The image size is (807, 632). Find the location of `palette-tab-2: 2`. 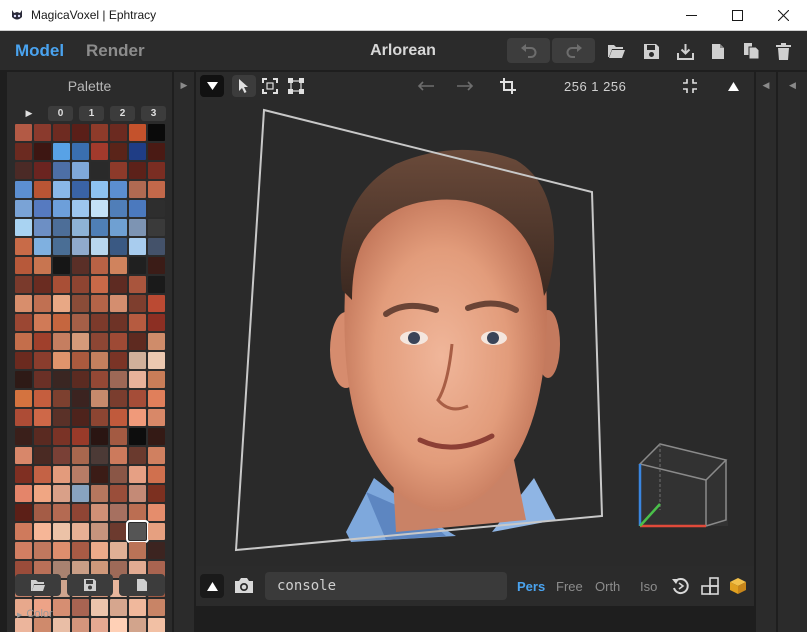

palette-tab-2: 2 is located at coordinates (122, 113).